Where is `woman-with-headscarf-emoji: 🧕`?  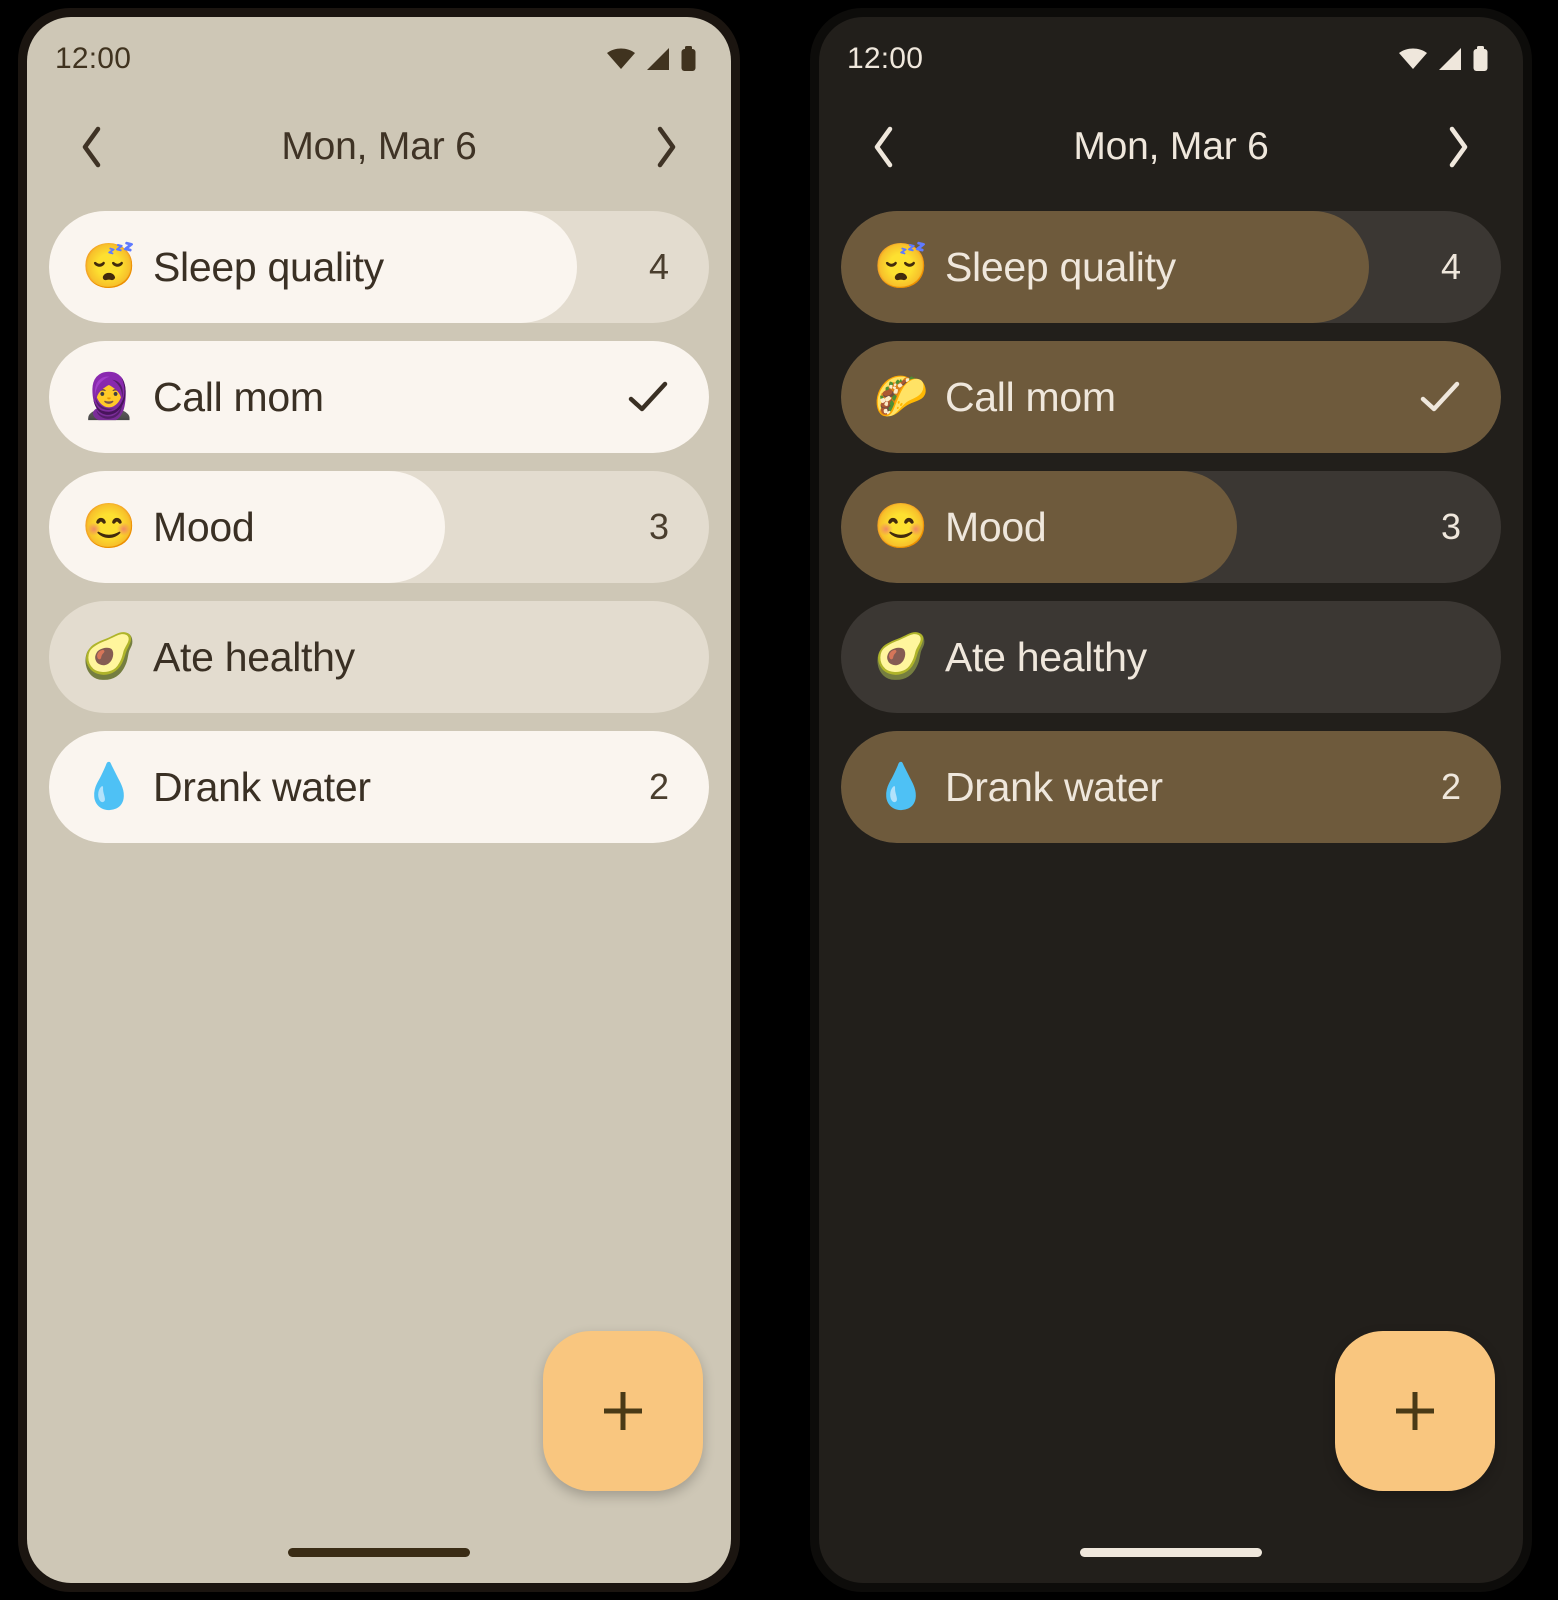
woman-with-headscarf-emoji: 🧕 is located at coordinates (109, 396).